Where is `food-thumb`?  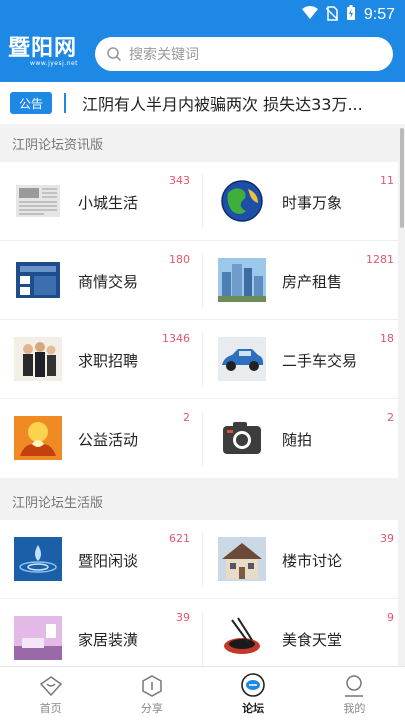 food-thumb is located at coordinates (242, 638).